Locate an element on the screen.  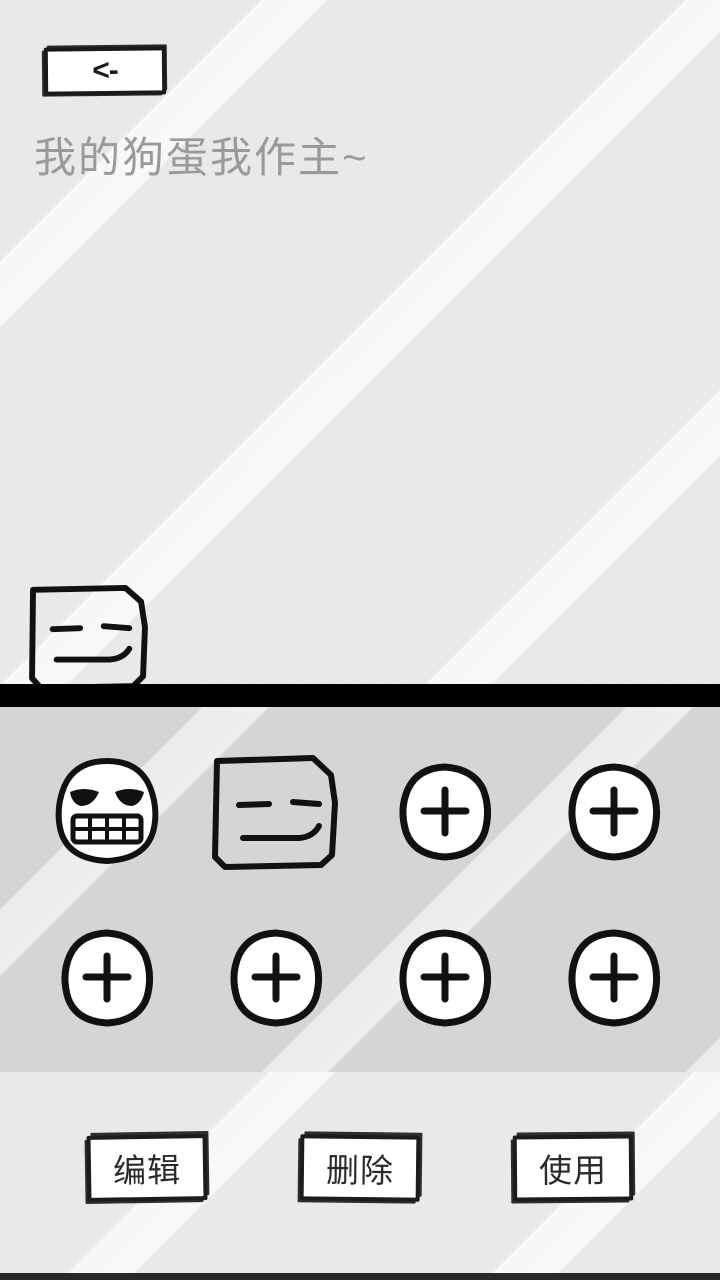
preview-square-smile-face is located at coordinates (90, 637).